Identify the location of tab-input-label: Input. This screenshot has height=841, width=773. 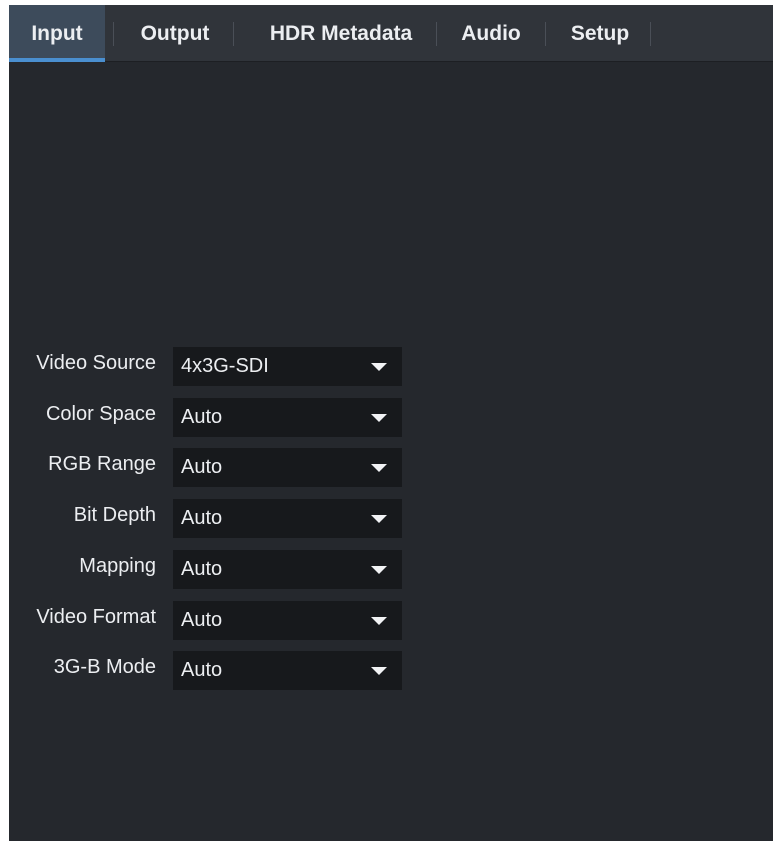
(57, 33).